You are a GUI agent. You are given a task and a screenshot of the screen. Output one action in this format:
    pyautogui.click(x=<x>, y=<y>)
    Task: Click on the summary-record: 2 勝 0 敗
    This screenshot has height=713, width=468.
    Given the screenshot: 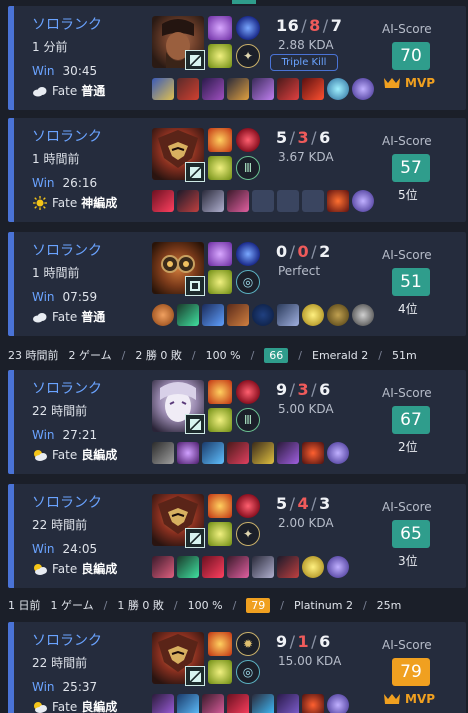 What is the action you would take?
    pyautogui.click(x=158, y=355)
    